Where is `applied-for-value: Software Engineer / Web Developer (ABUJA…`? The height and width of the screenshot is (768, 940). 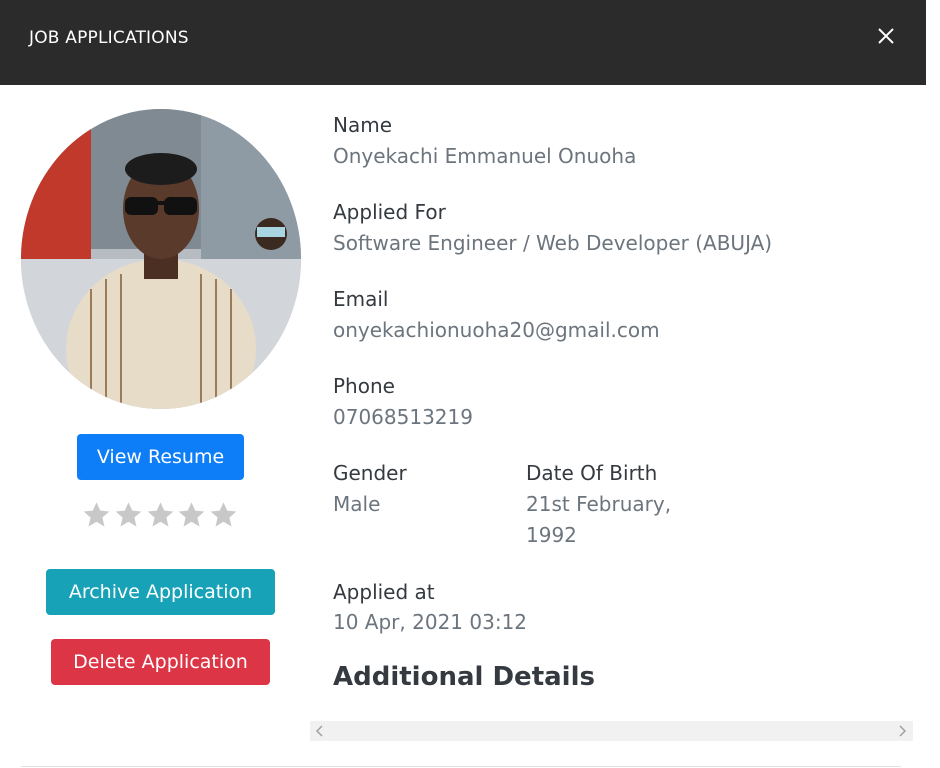
applied-for-value: Software Engineer / Web Developer (ABUJA… is located at coordinates (553, 243).